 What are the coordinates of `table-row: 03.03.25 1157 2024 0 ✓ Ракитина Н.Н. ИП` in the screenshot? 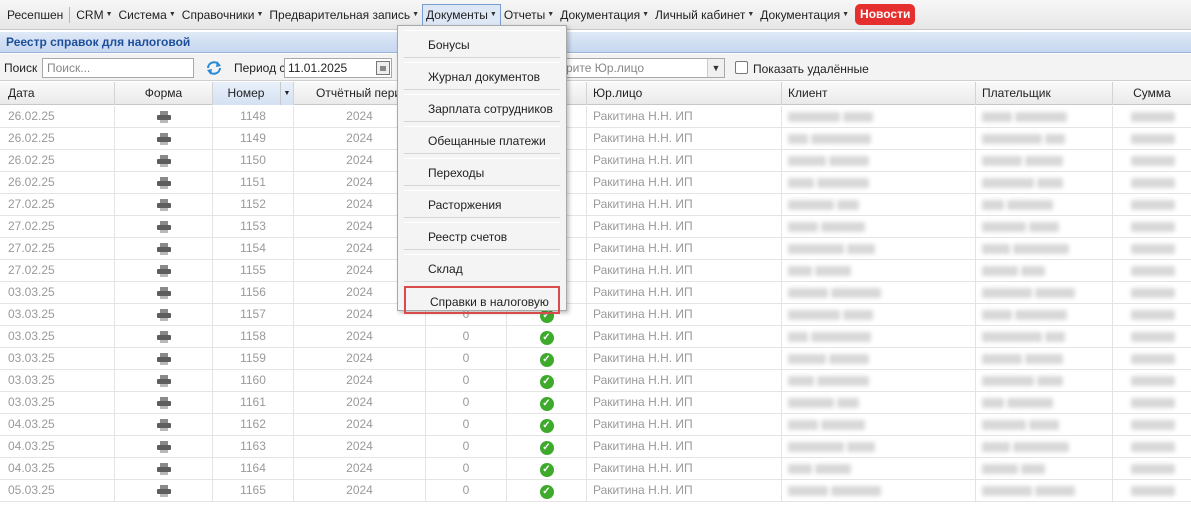 It's located at (595, 315).